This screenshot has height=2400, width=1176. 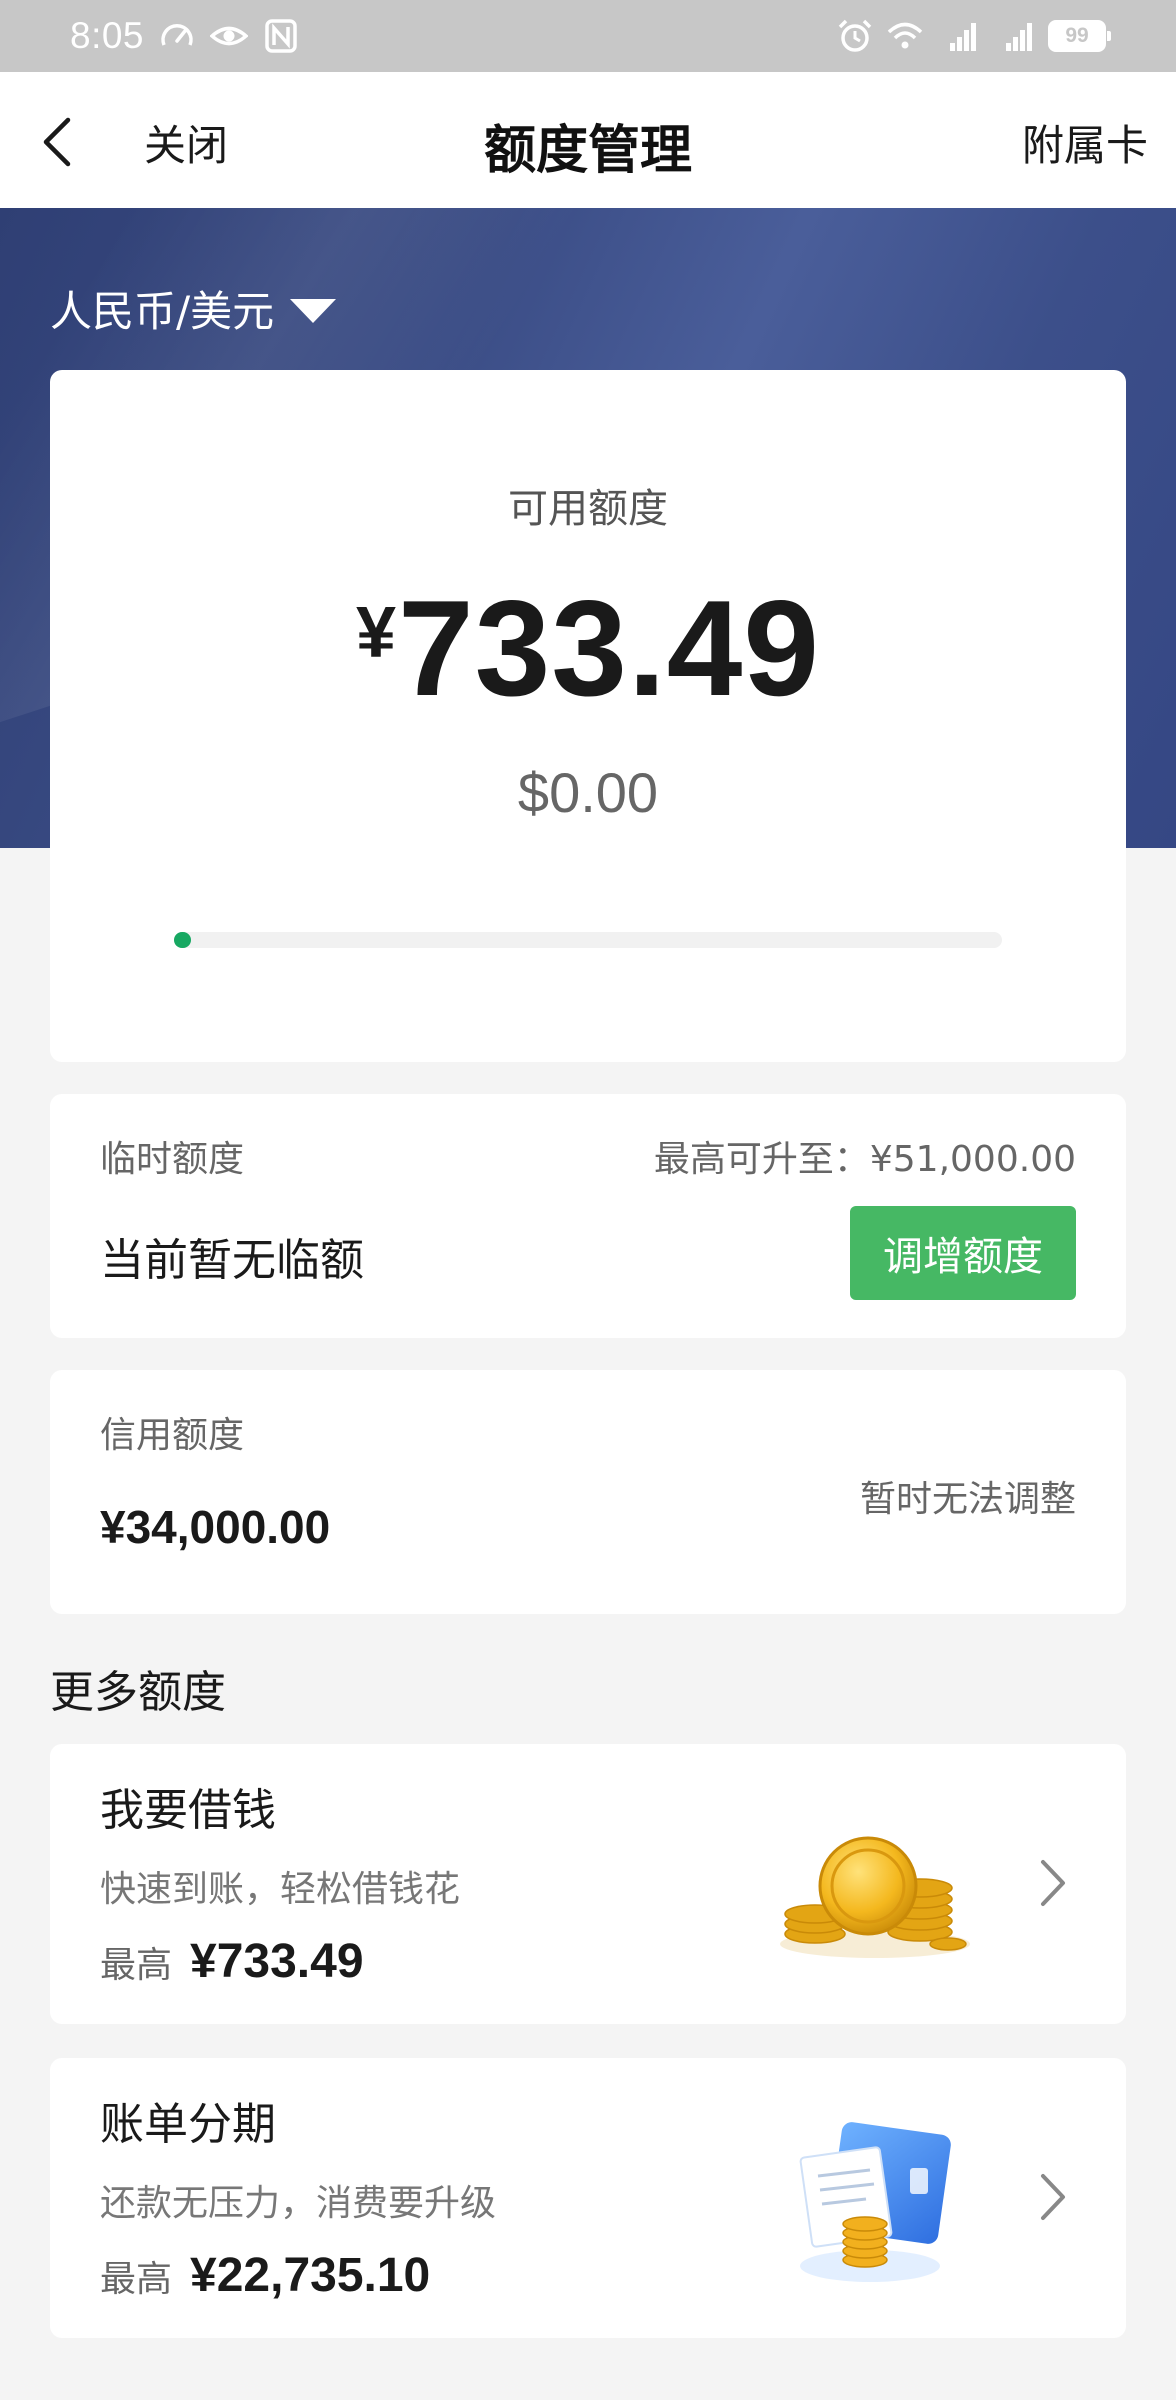 I want to click on wifi-icon, so click(x=905, y=35).